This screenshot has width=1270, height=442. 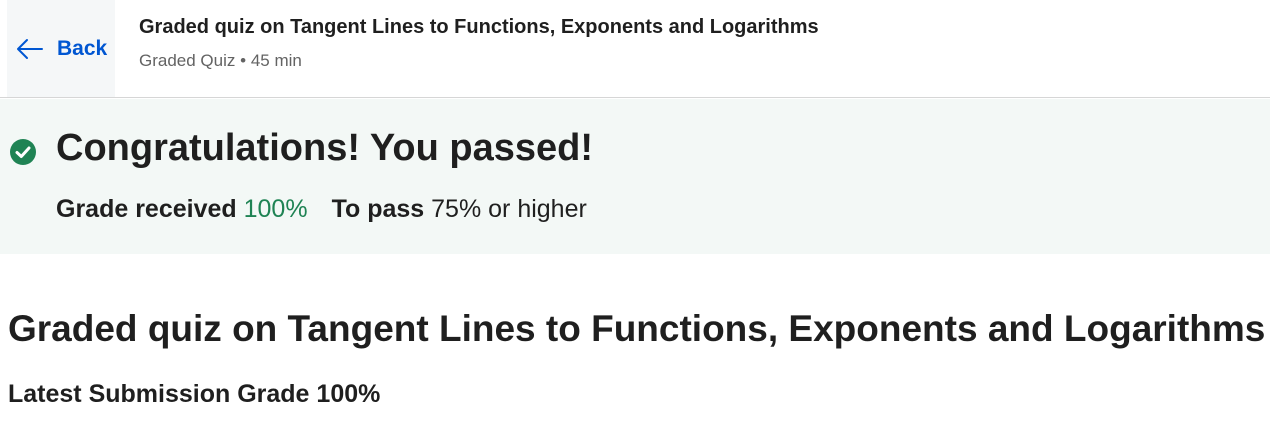 I want to click on to-pass-value: 75% or higher, so click(x=509, y=209).